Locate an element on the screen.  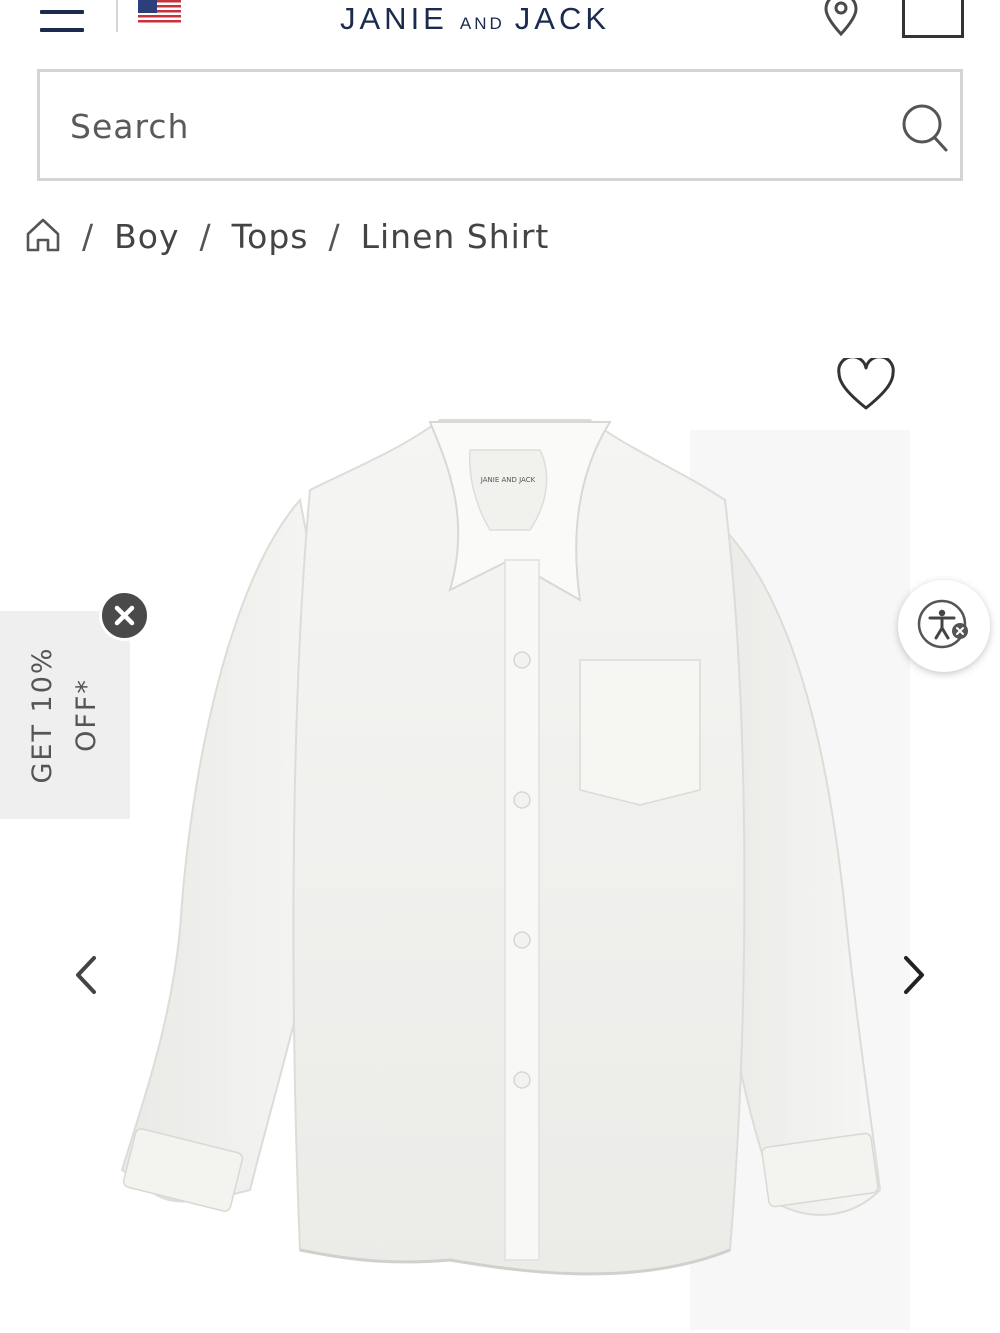
chevron-left-icon is located at coordinates (86, 975).